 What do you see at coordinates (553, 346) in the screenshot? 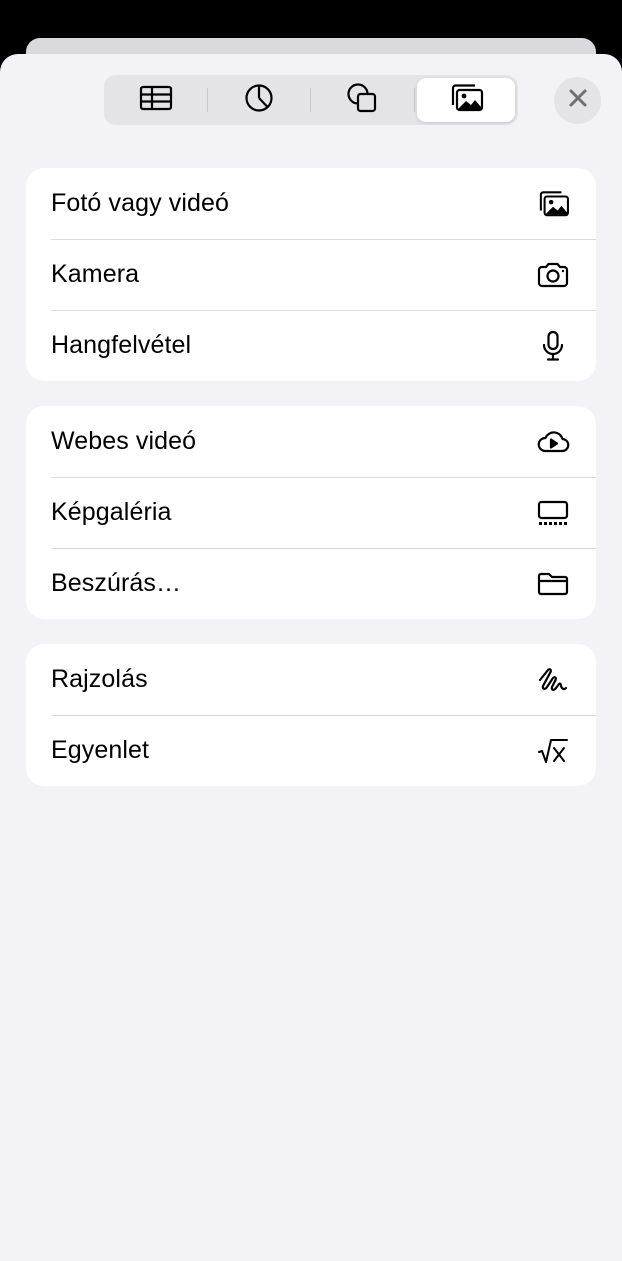
I see `microphone-icon` at bounding box center [553, 346].